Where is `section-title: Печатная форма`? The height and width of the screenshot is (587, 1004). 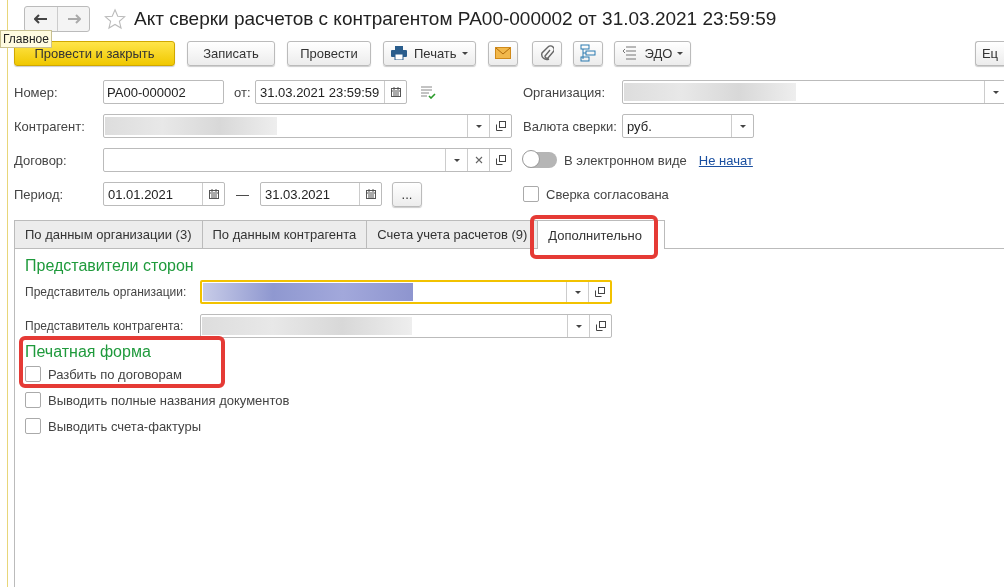
section-title: Печатная форма is located at coordinates (88, 352).